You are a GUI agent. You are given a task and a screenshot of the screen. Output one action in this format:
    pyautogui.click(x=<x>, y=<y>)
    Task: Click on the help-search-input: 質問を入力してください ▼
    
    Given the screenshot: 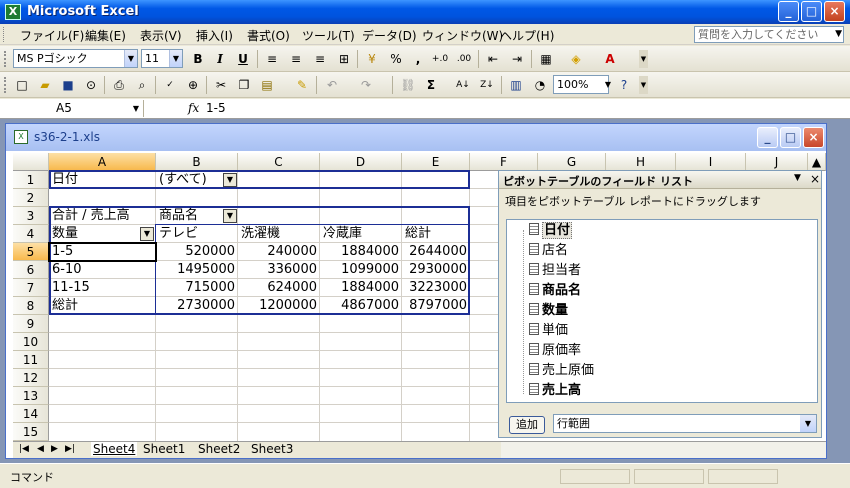 What is the action you would take?
    pyautogui.click(x=769, y=34)
    